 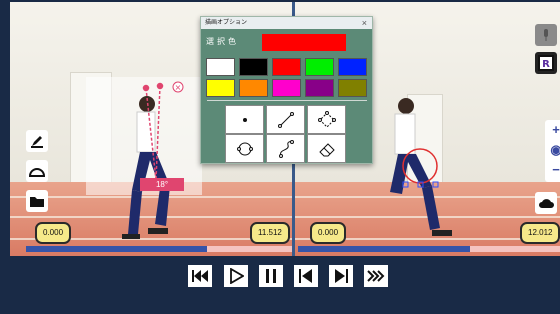 What do you see at coordinates (384, 249) in the screenshot?
I see `right-progress` at bounding box center [384, 249].